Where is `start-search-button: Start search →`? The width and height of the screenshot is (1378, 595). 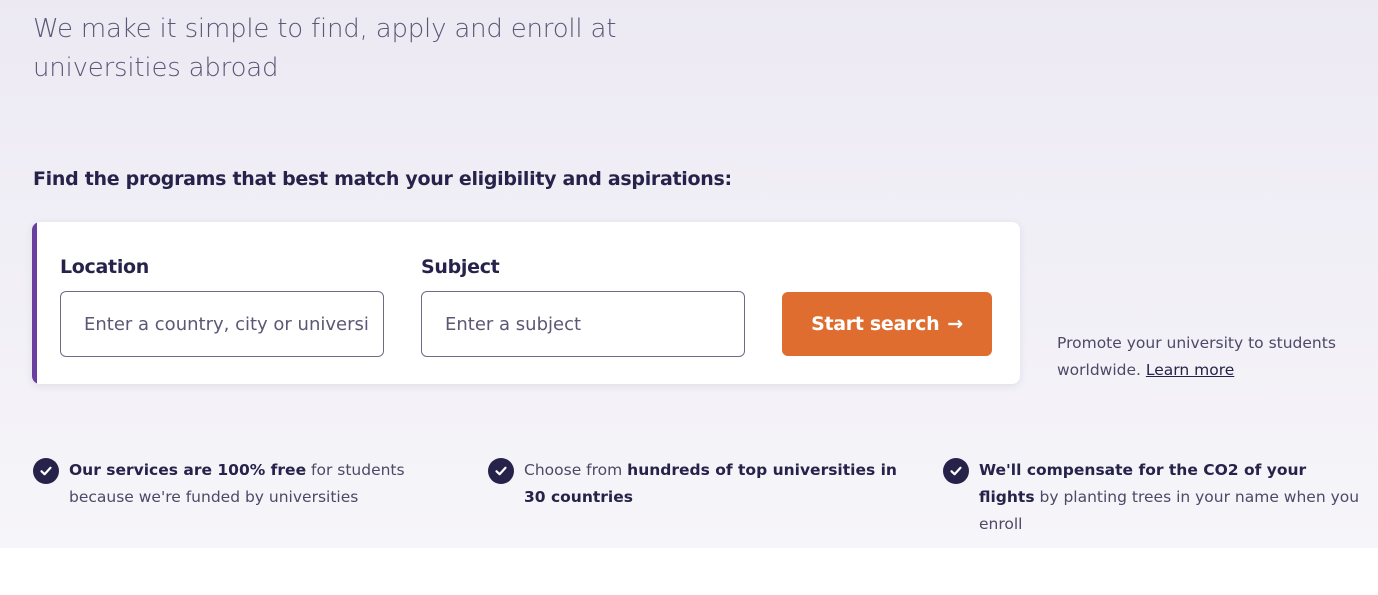
start-search-button: Start search → is located at coordinates (887, 324).